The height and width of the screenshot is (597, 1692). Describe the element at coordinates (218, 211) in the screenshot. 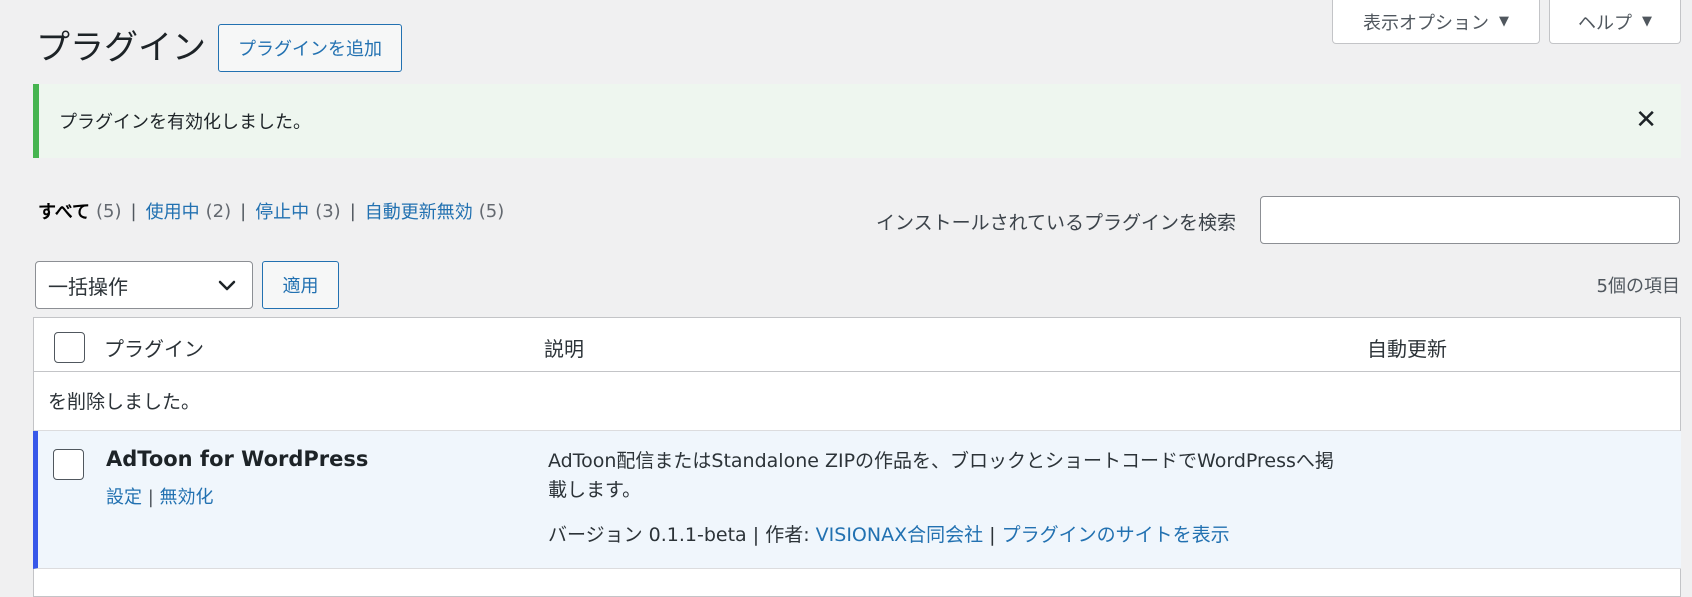

I see `filter-active-count: (2)` at that location.